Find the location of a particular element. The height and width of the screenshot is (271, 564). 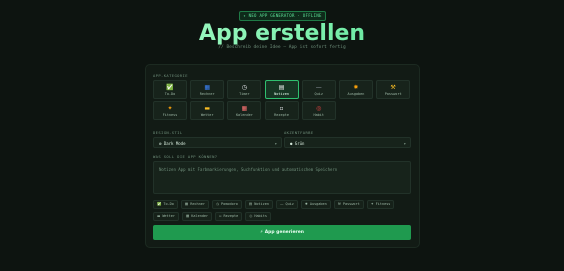

category-label: APP-KATEGORIE is located at coordinates (170, 75).